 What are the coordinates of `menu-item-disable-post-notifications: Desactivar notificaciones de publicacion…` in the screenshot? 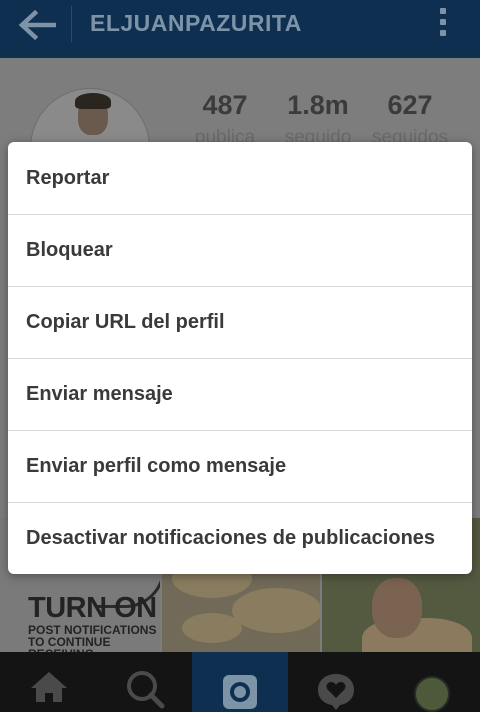 It's located at (240, 538).